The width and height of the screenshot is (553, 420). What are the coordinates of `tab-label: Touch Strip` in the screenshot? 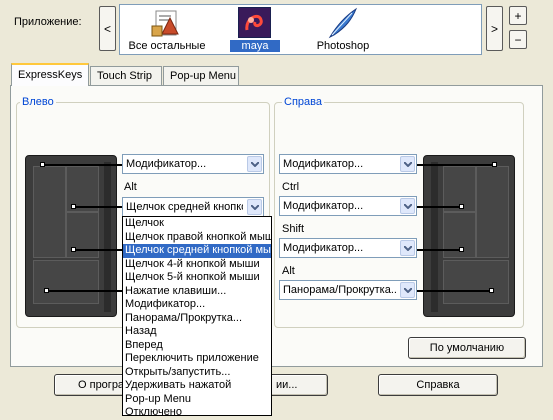 It's located at (125, 76).